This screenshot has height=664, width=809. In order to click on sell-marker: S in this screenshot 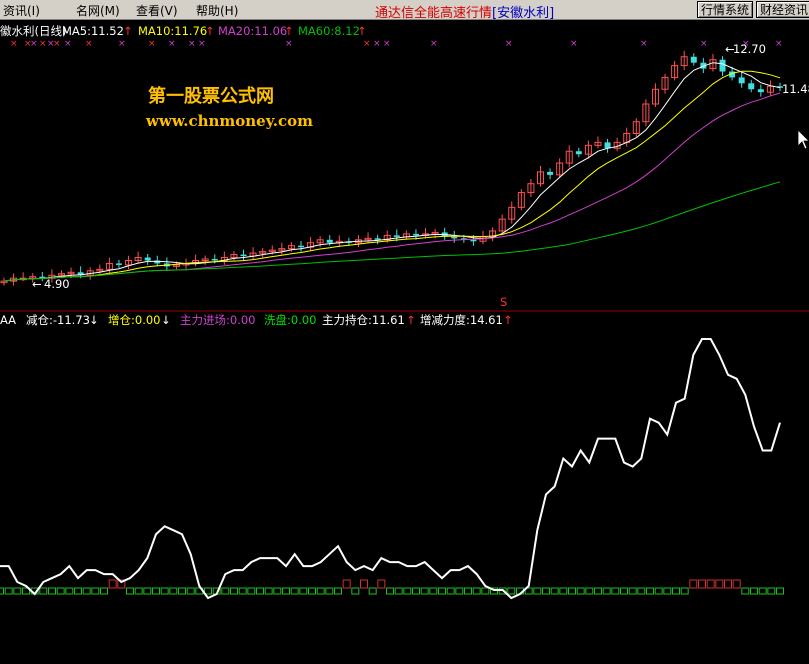, I will do `click(503, 302)`.